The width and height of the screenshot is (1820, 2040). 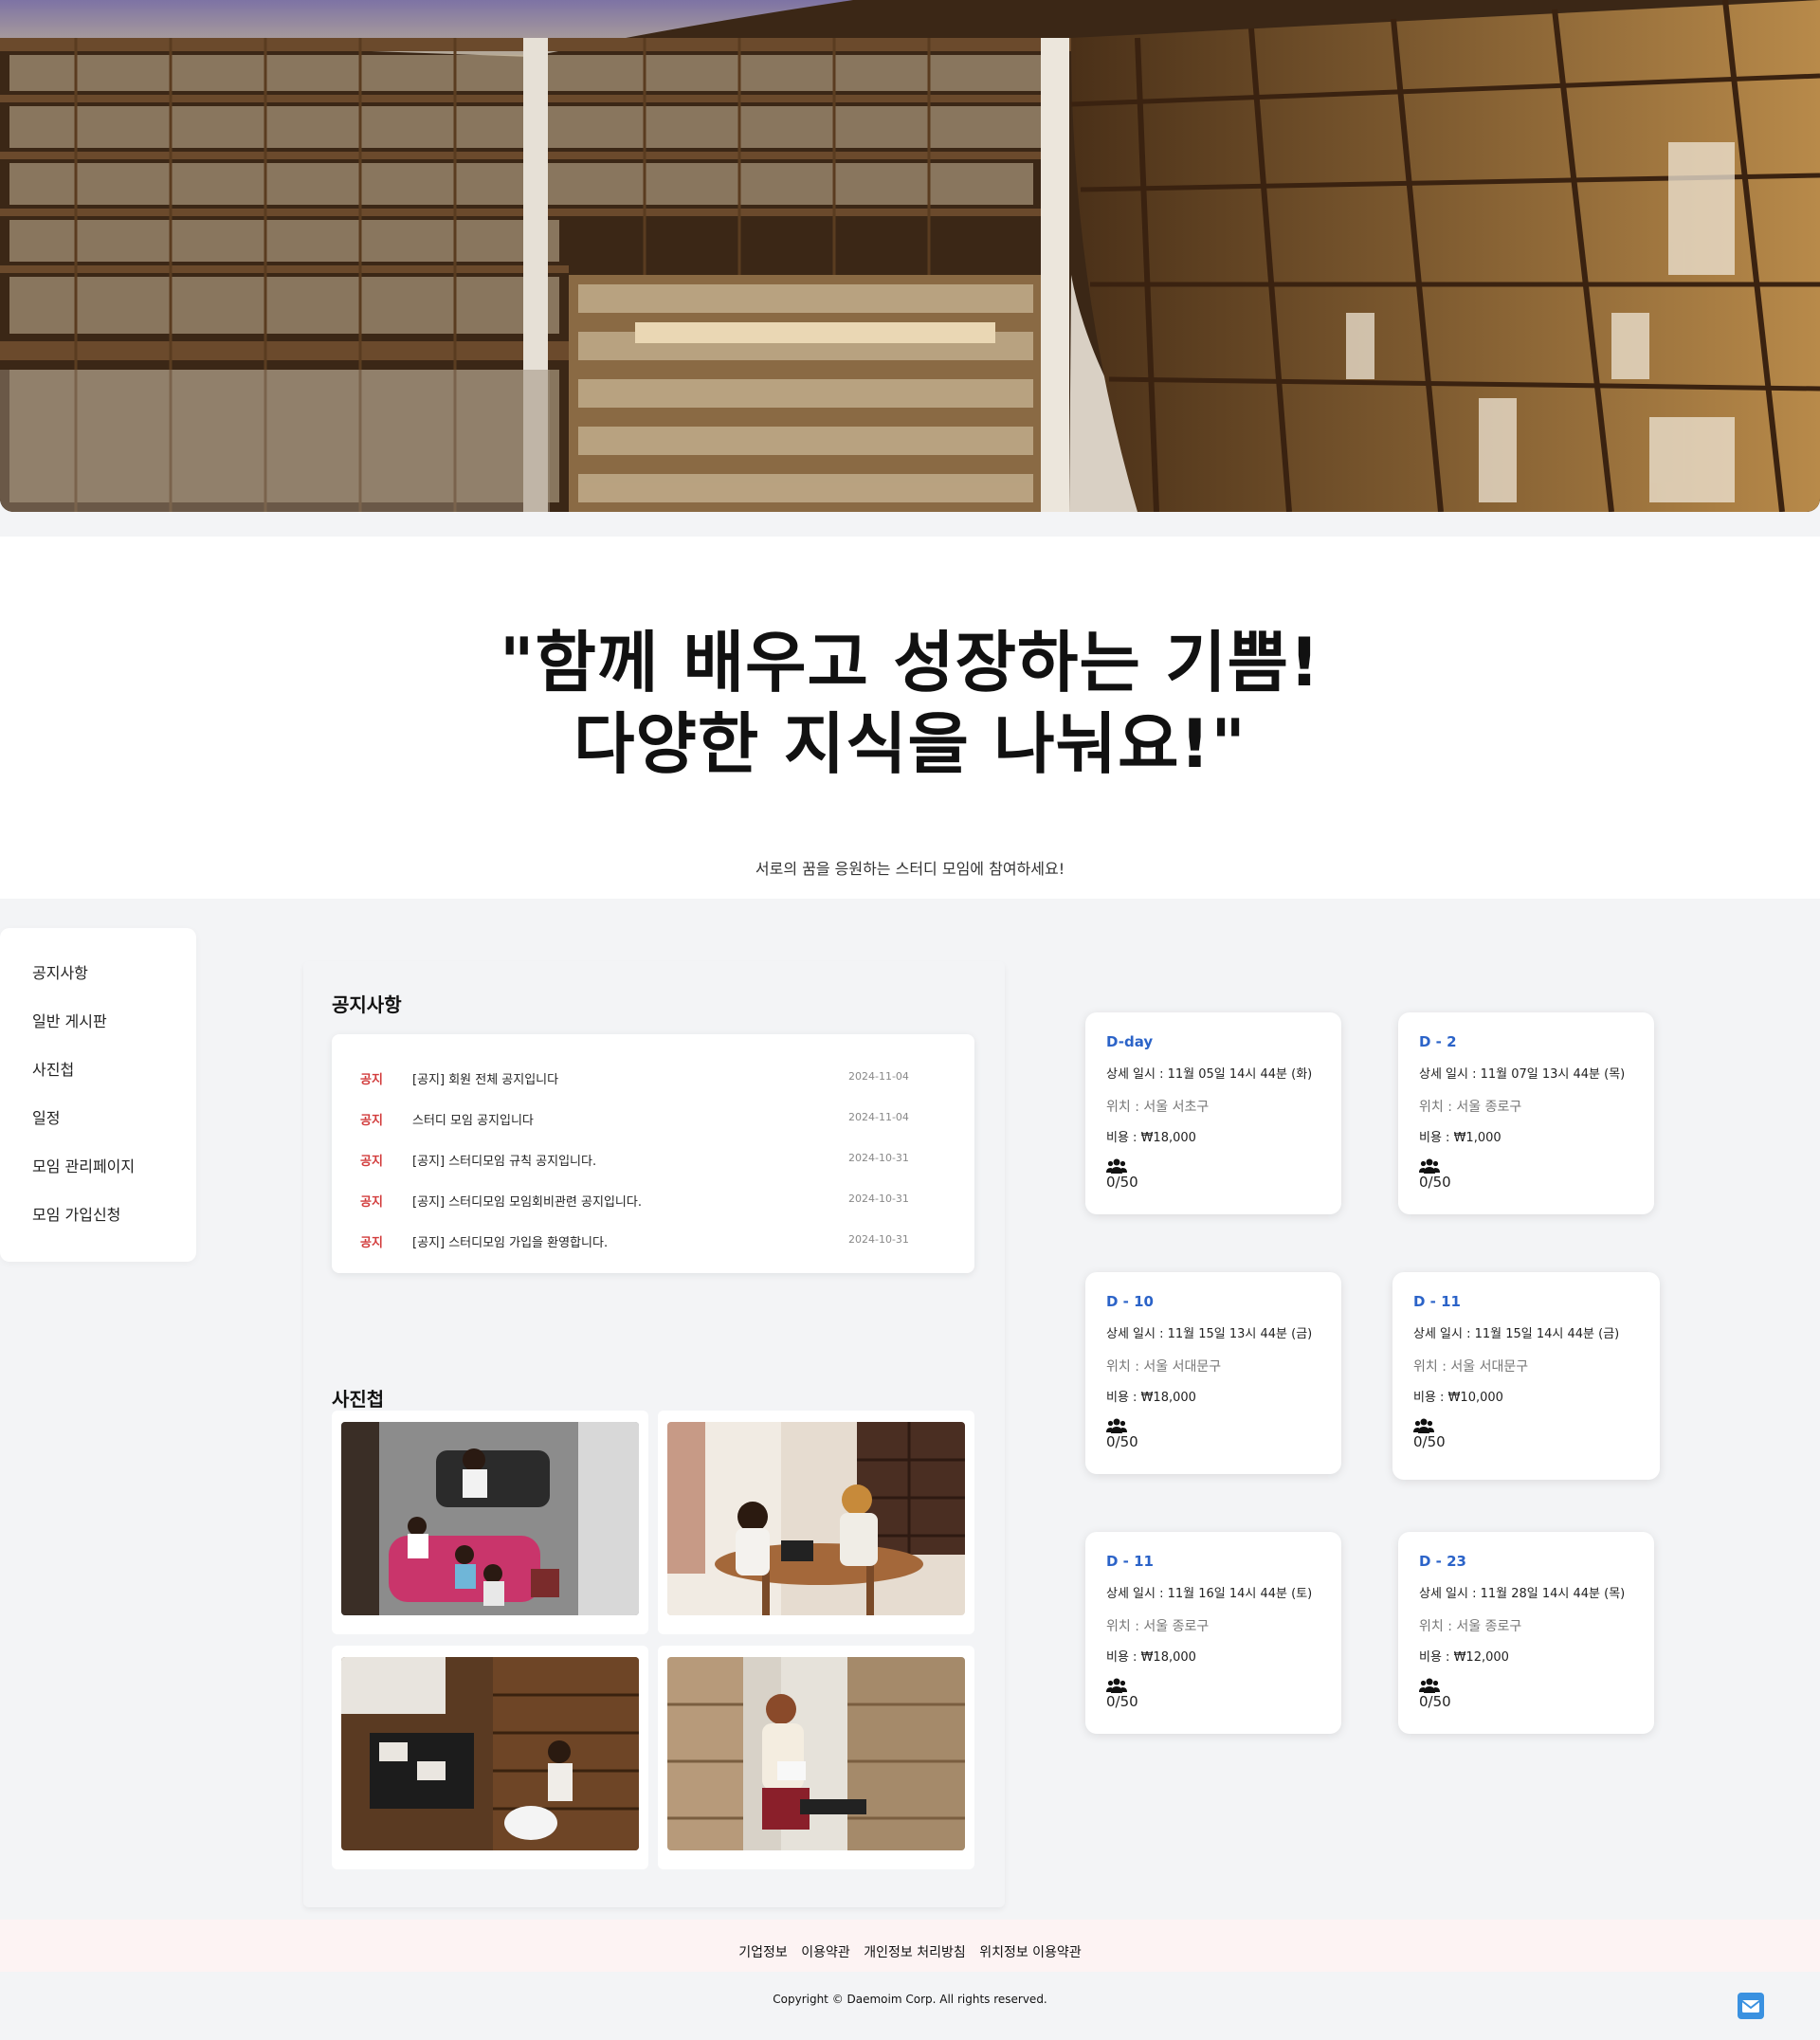 I want to click on sidebar-nav: 공지사항 일반 게시판 사진첩 일정 모임 관리페이지 모임 가입신청, so click(x=98, y=1095).